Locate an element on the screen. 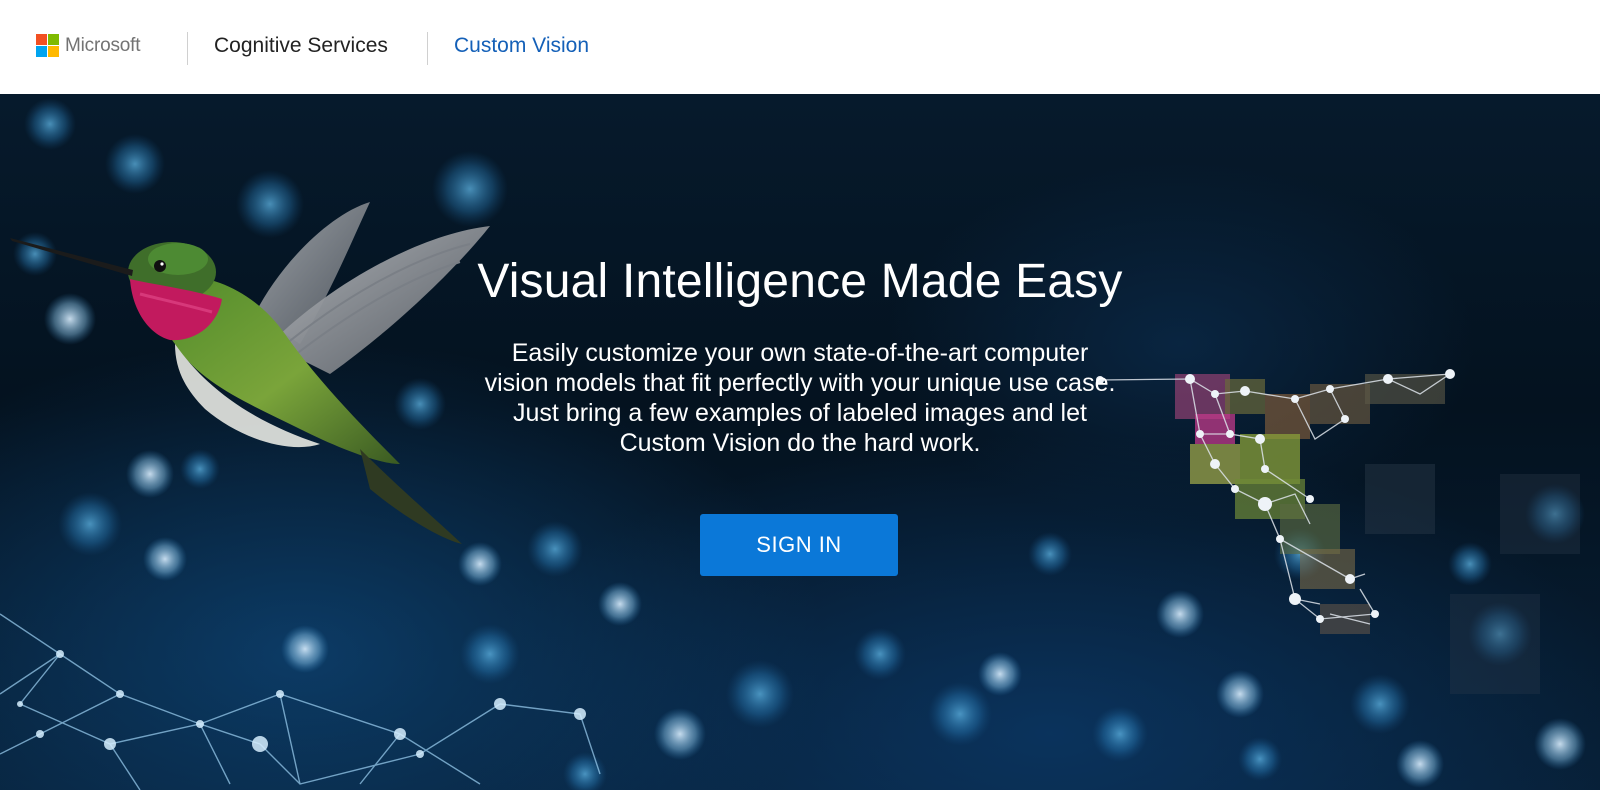 The image size is (1600, 790). hero-title: Visual Intelligence Made Easy is located at coordinates (800, 281).